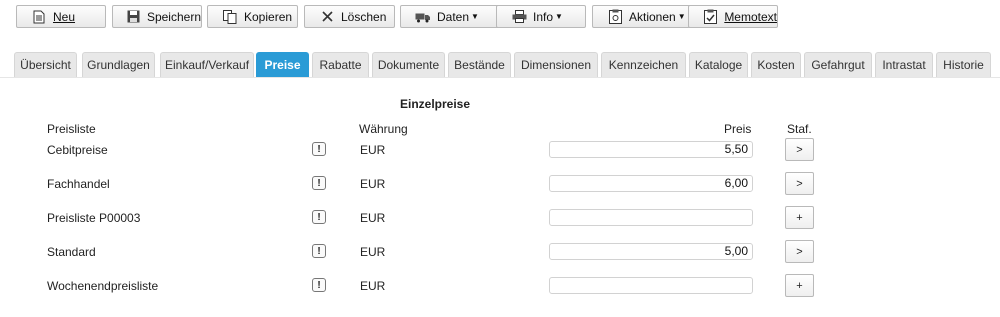 The height and width of the screenshot is (317, 1000). Describe the element at coordinates (103, 286) in the screenshot. I see `pricelist-name: Wochenendpreisliste` at that location.